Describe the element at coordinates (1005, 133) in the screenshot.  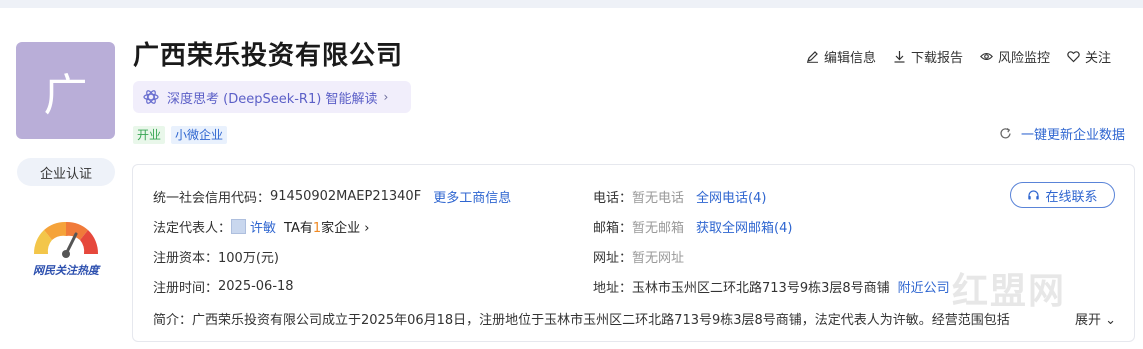
I see `refresh-icon` at that location.